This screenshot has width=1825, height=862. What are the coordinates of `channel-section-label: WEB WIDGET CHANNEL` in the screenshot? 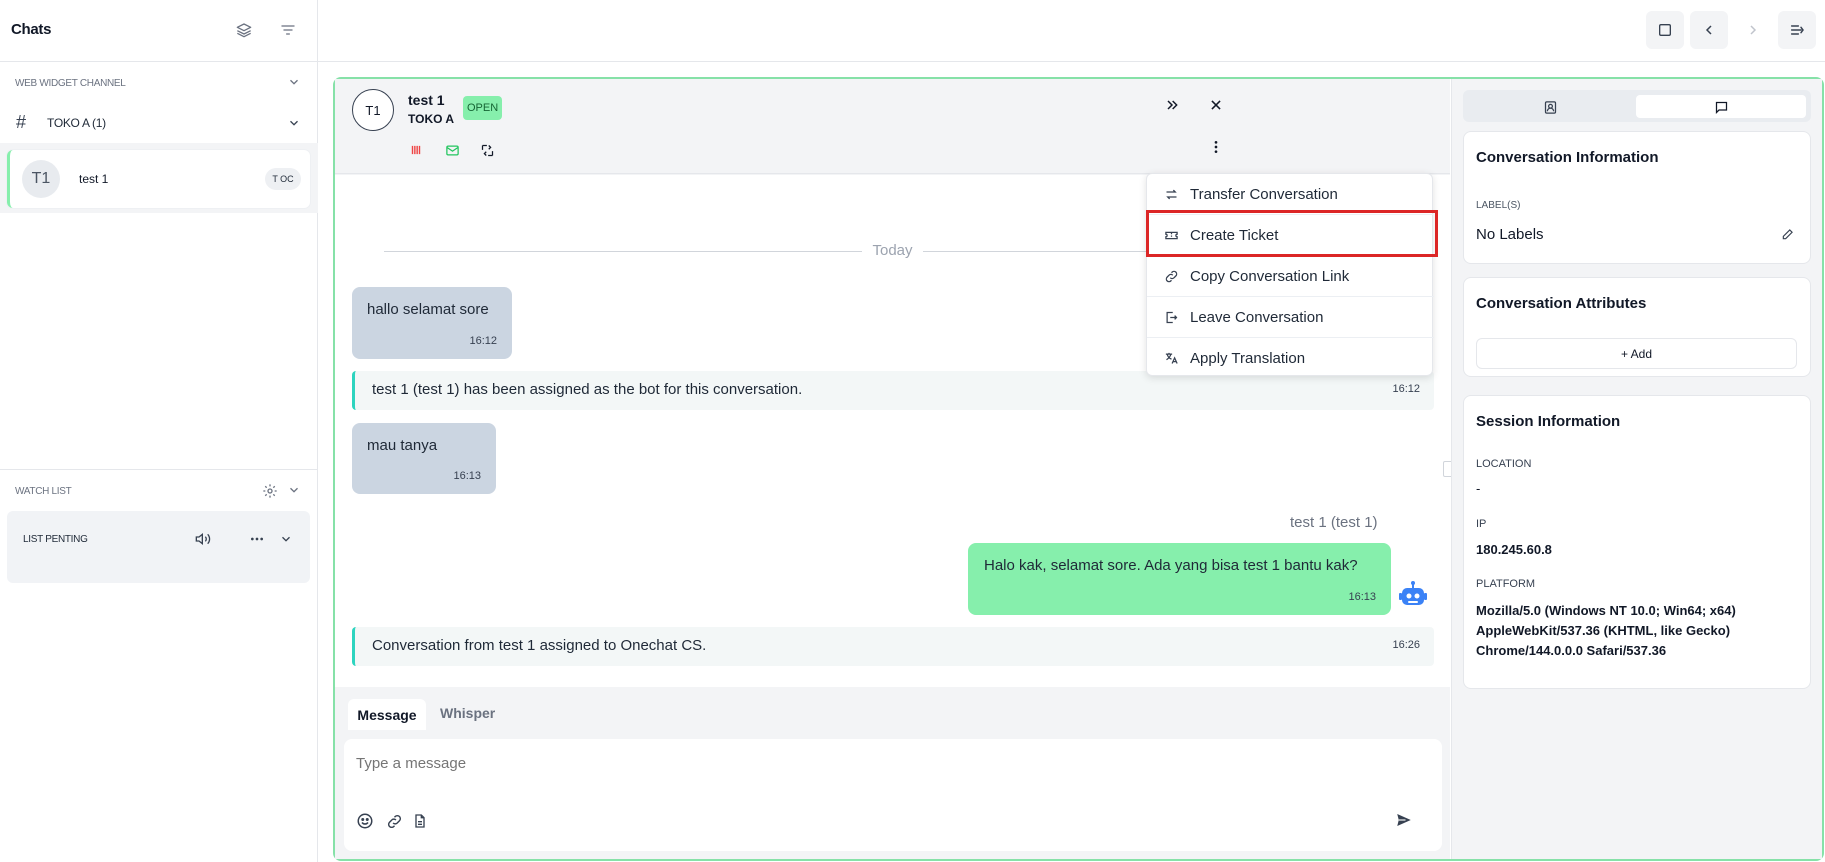 It's located at (70, 83).